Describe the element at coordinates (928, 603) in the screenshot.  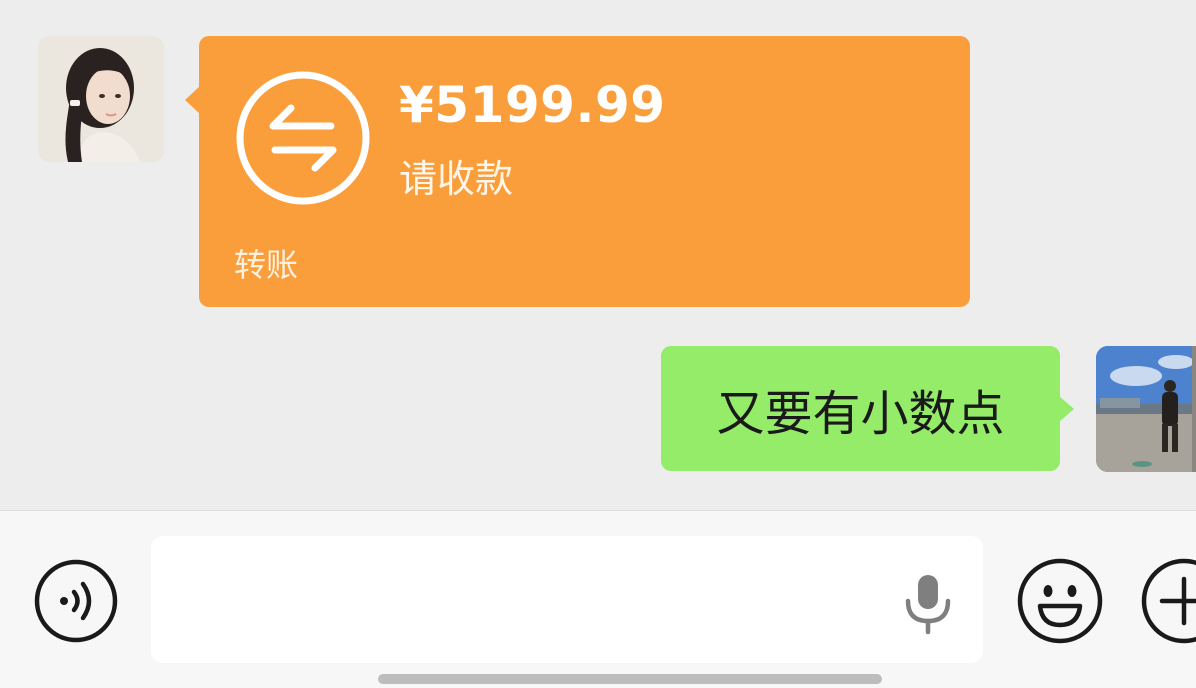
I see `microphone-icon` at that location.